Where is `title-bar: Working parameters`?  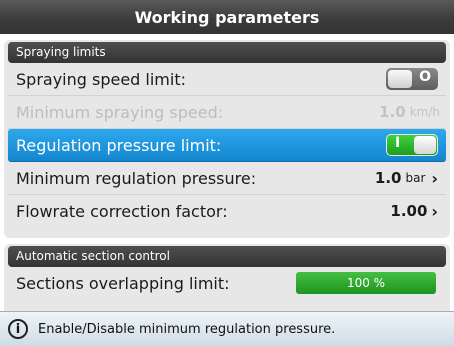
title-bar: Working parameters is located at coordinates (227, 17).